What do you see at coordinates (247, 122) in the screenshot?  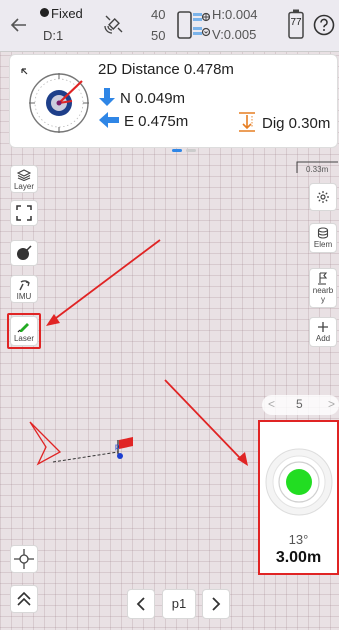 I see `dig-icon` at bounding box center [247, 122].